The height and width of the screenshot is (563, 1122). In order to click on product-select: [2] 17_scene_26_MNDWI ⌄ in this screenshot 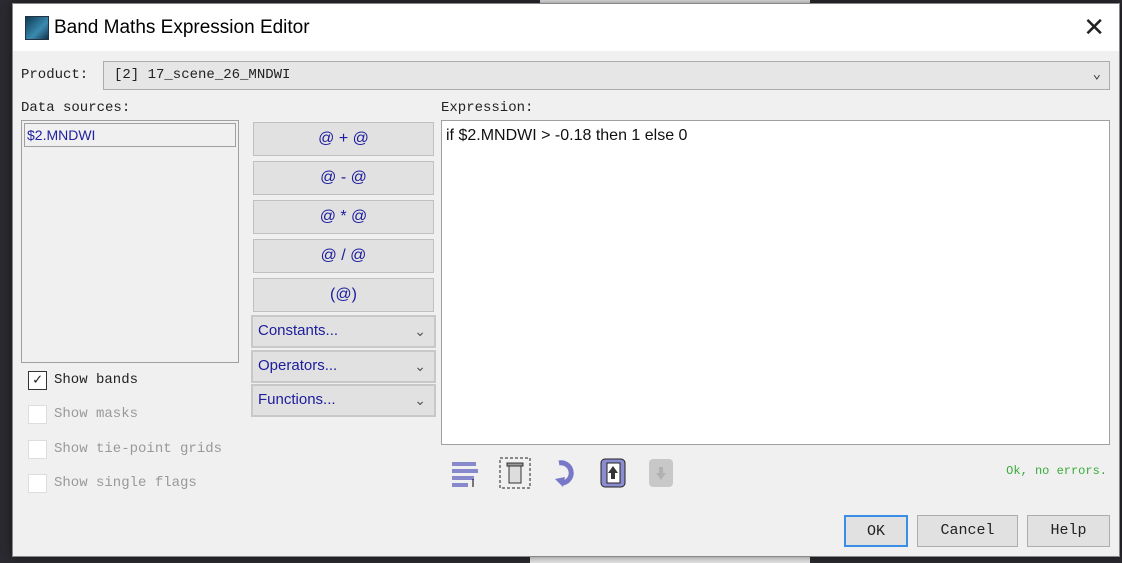, I will do `click(606, 75)`.